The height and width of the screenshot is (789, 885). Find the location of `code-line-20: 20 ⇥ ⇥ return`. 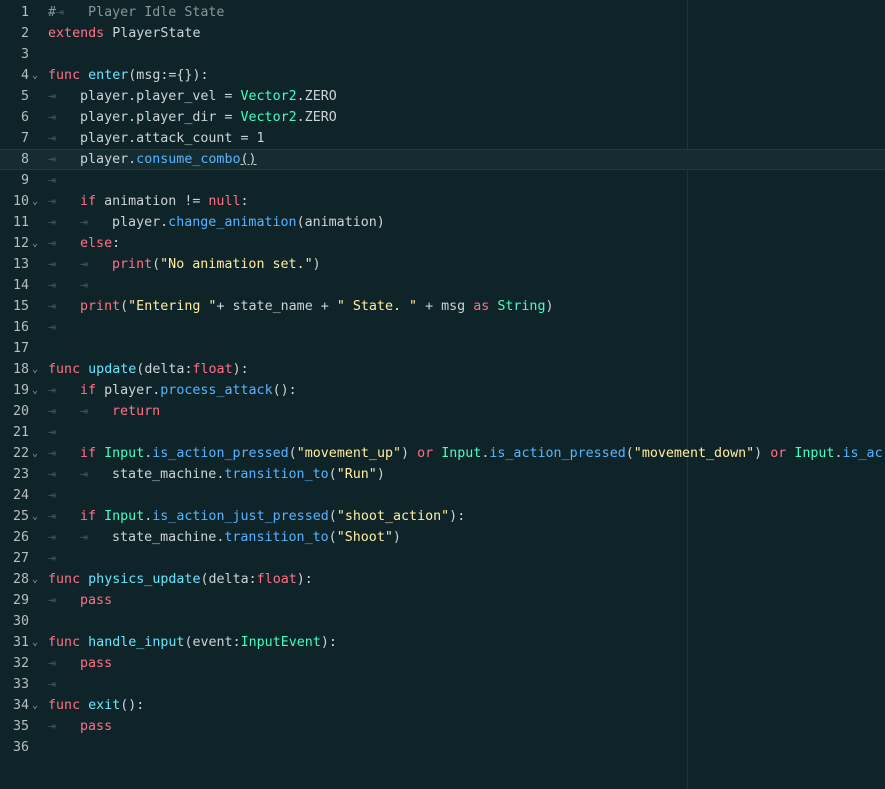

code-line-20: 20 ⇥ ⇥ return is located at coordinates (442, 411).